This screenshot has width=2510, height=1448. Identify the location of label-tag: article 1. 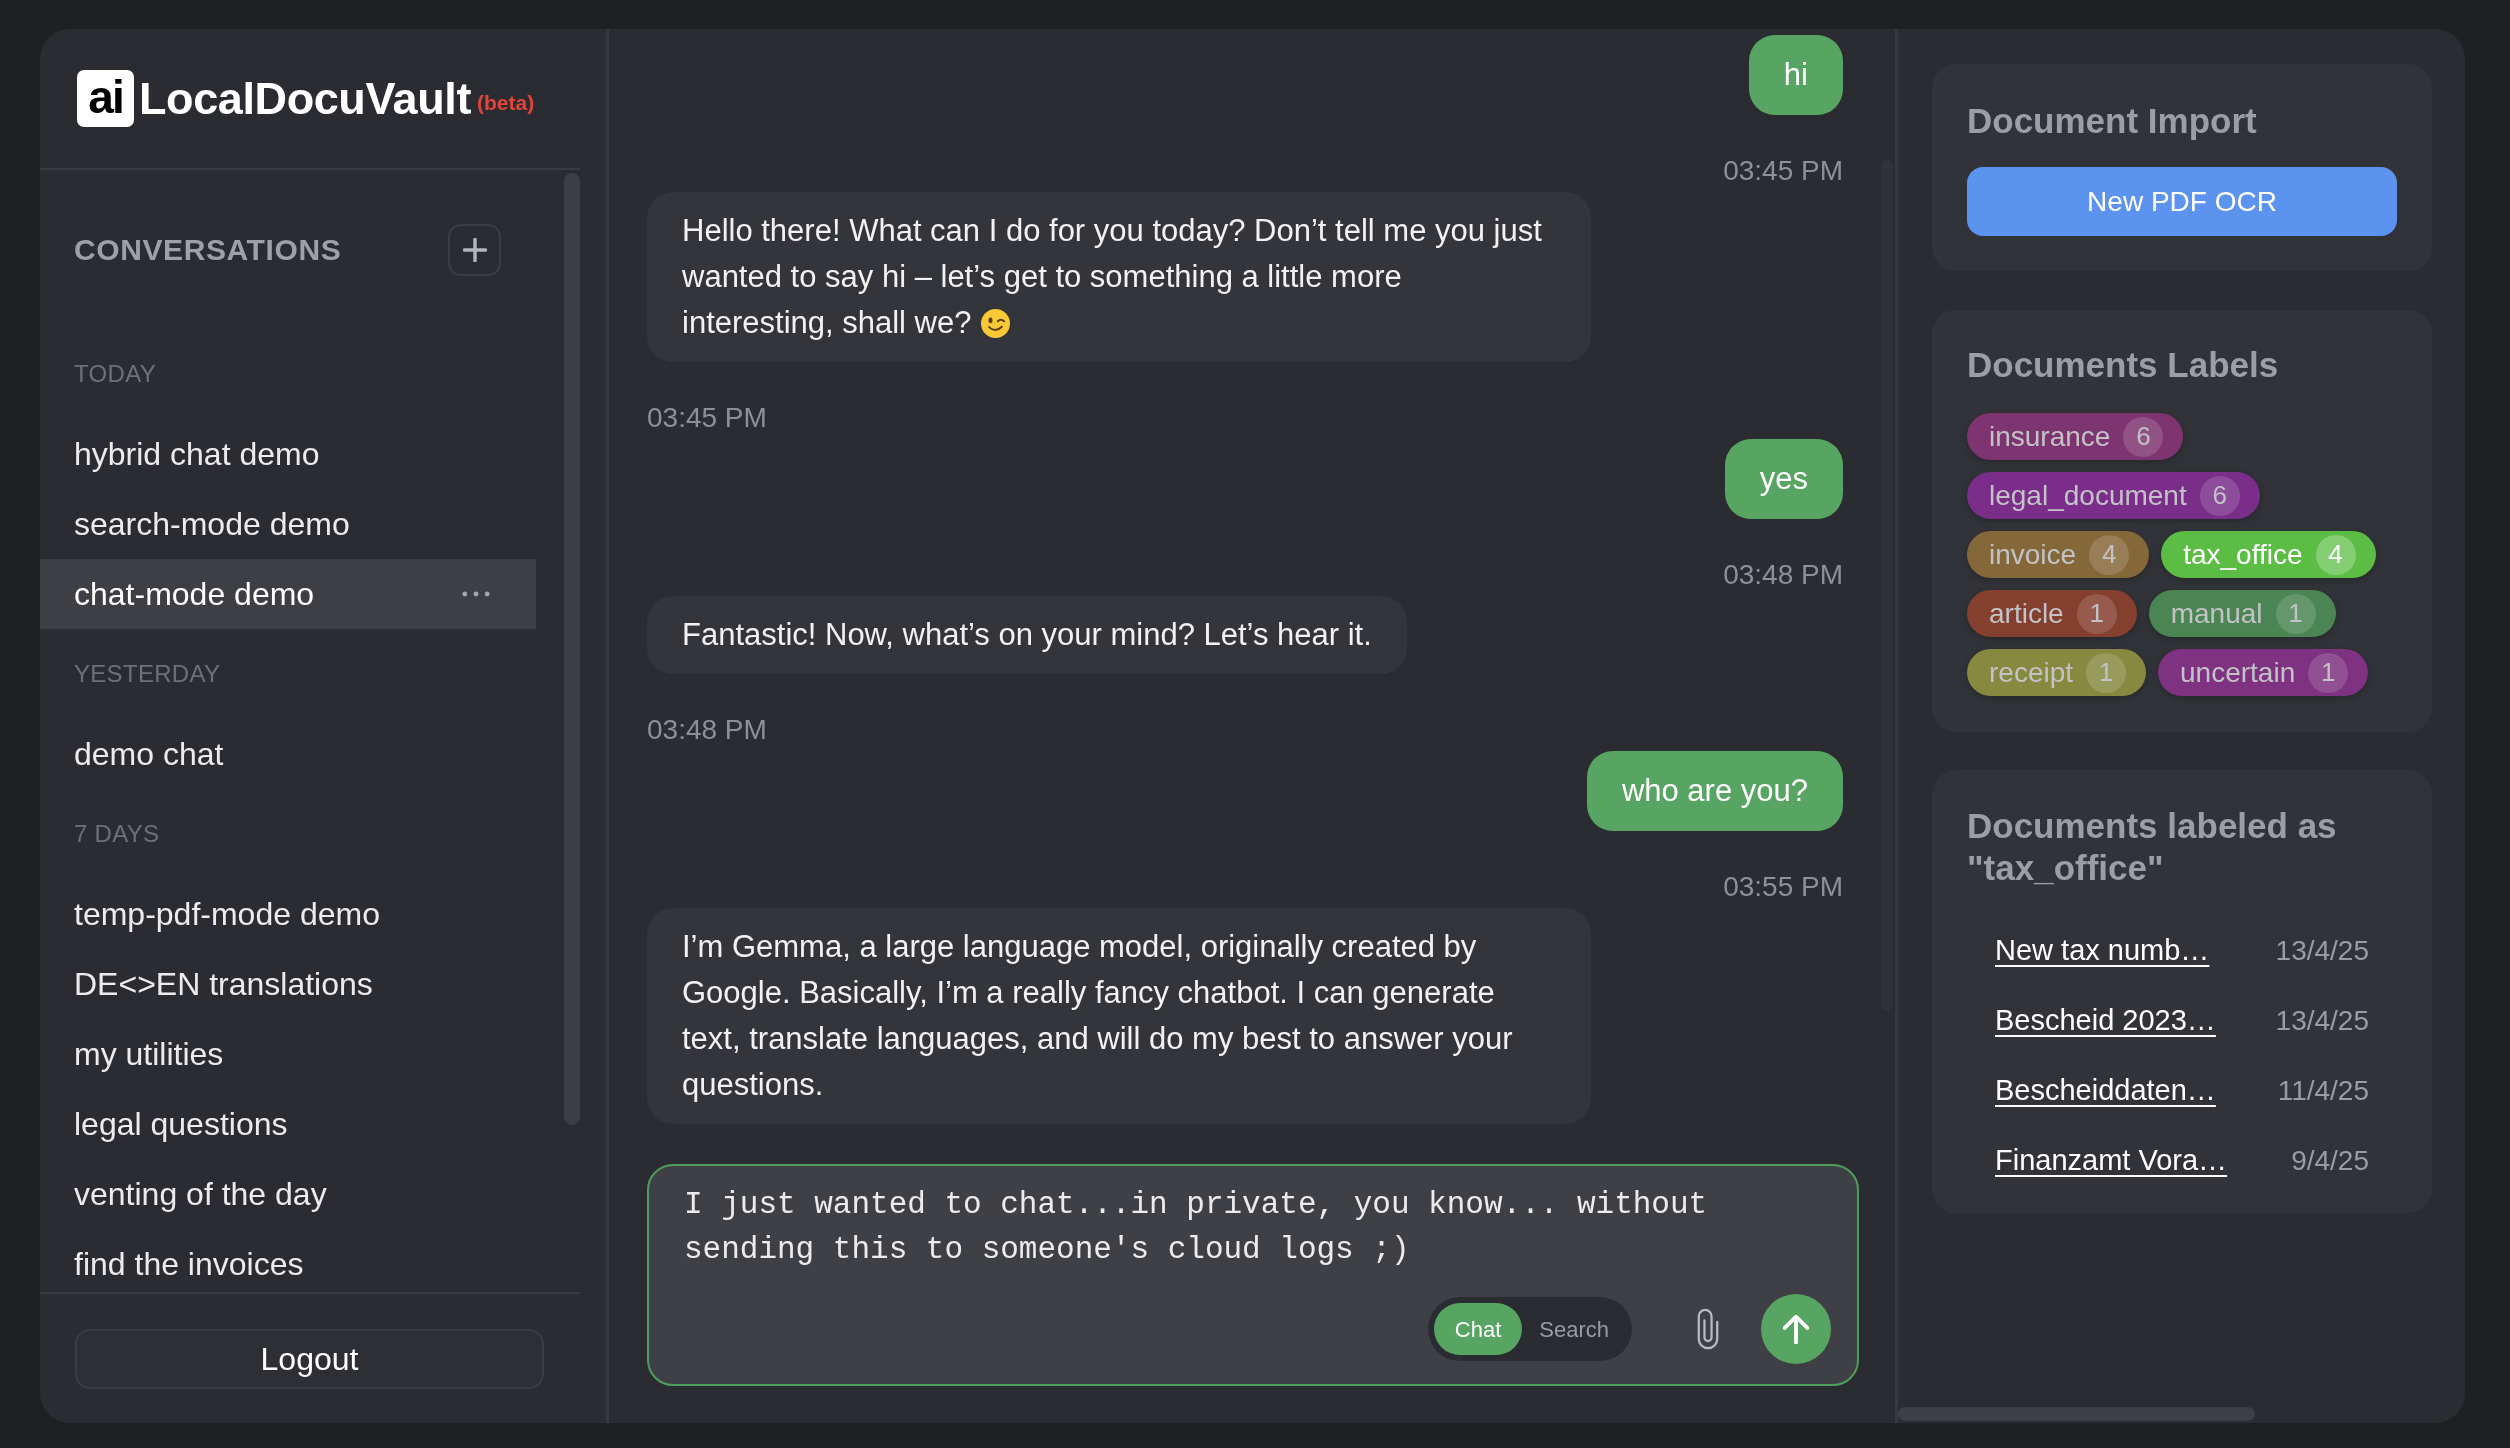
(2052, 613).